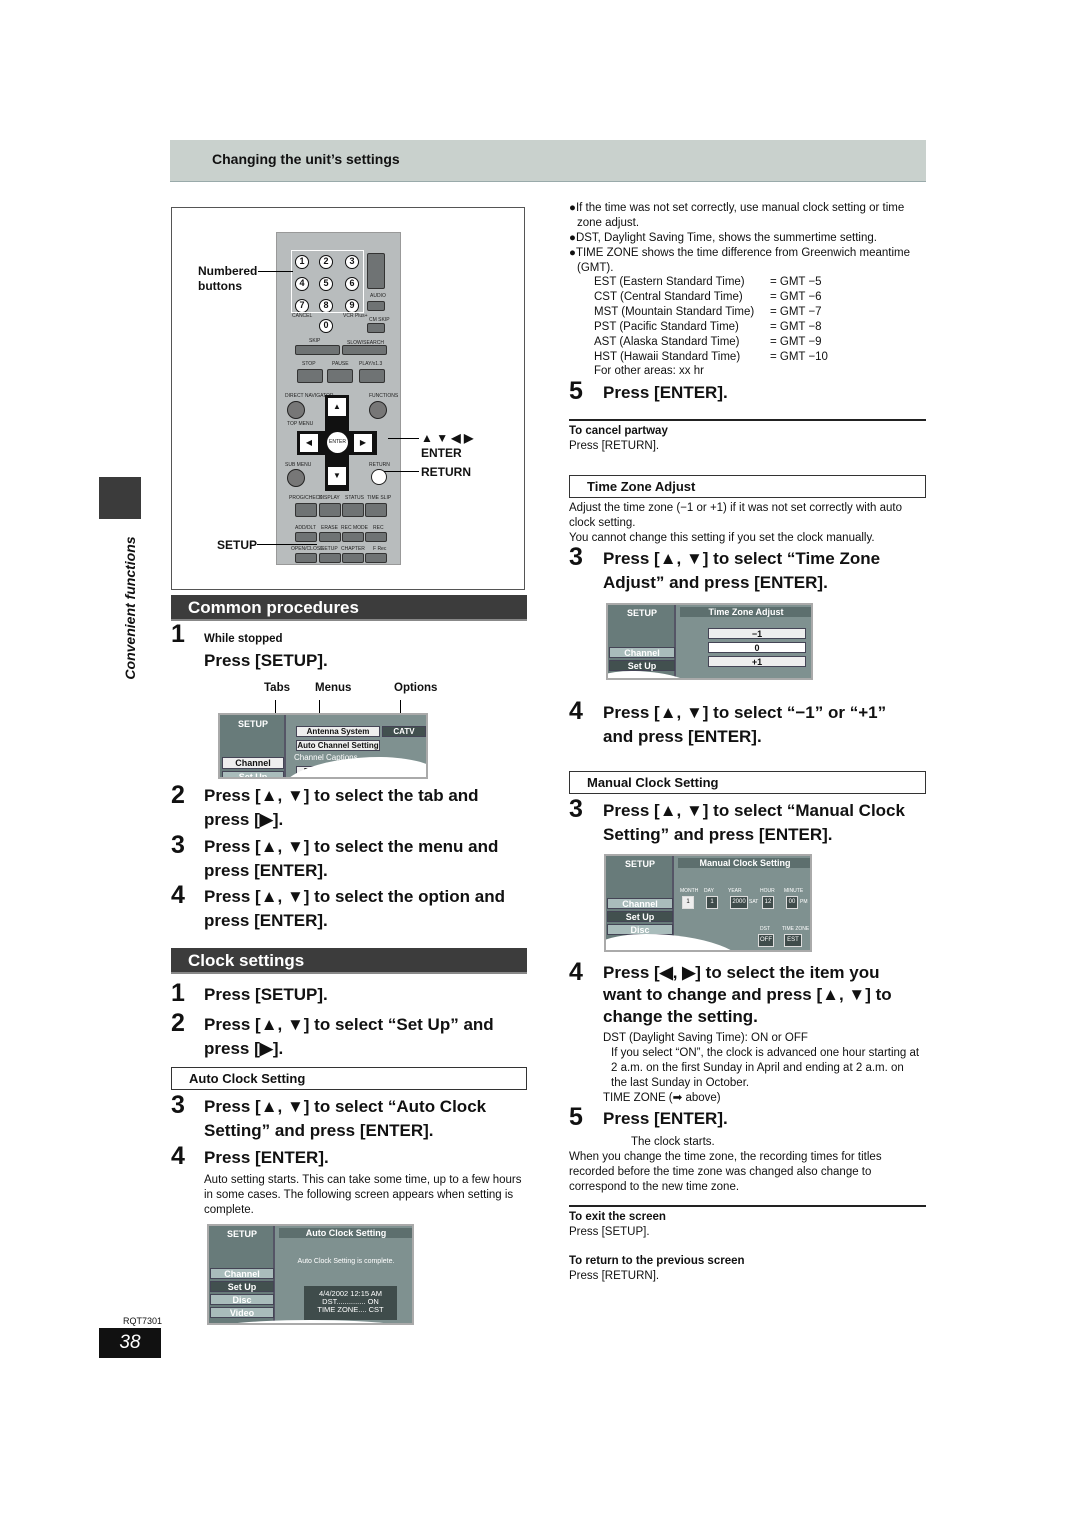 Image resolution: width=1080 pixels, height=1528 pixels. I want to click on step-number: 1, so click(178, 993).